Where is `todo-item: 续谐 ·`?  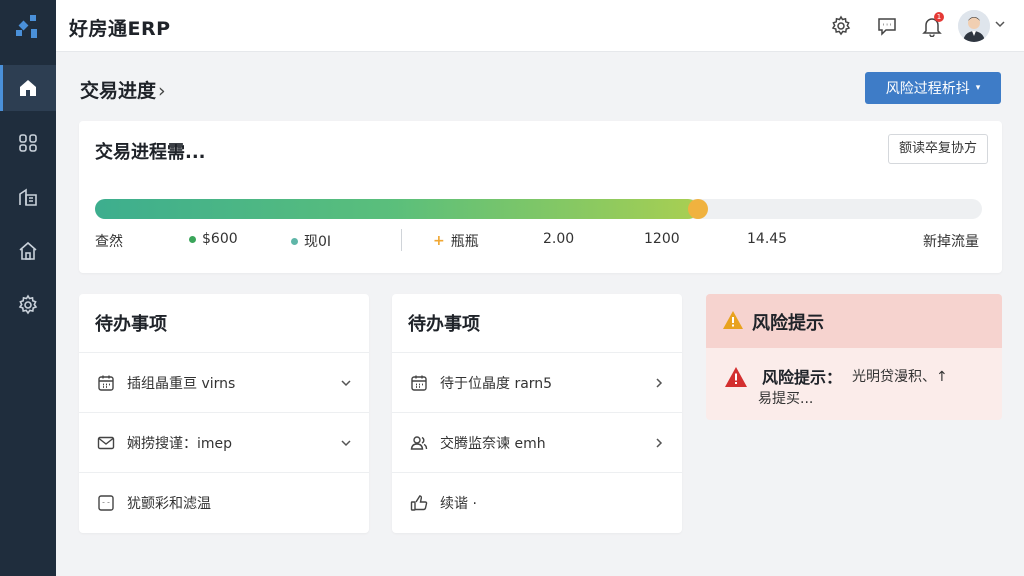
todo-item: 续谐 · is located at coordinates (537, 503).